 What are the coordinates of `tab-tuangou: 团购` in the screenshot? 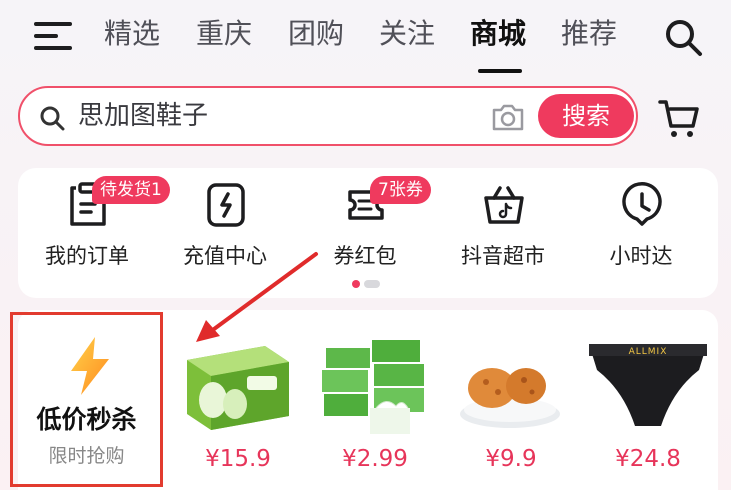 It's located at (316, 34).